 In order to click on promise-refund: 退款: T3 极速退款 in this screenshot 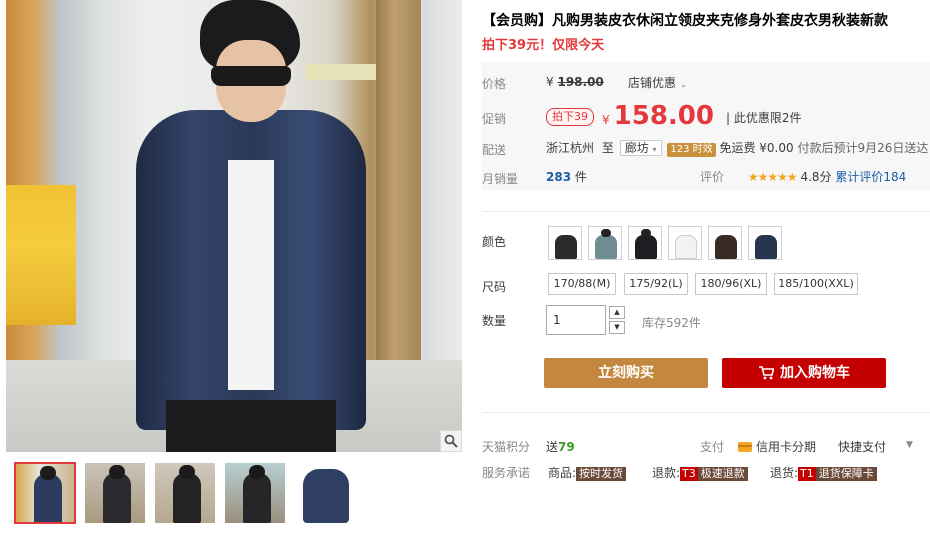, I will do `click(700, 472)`.